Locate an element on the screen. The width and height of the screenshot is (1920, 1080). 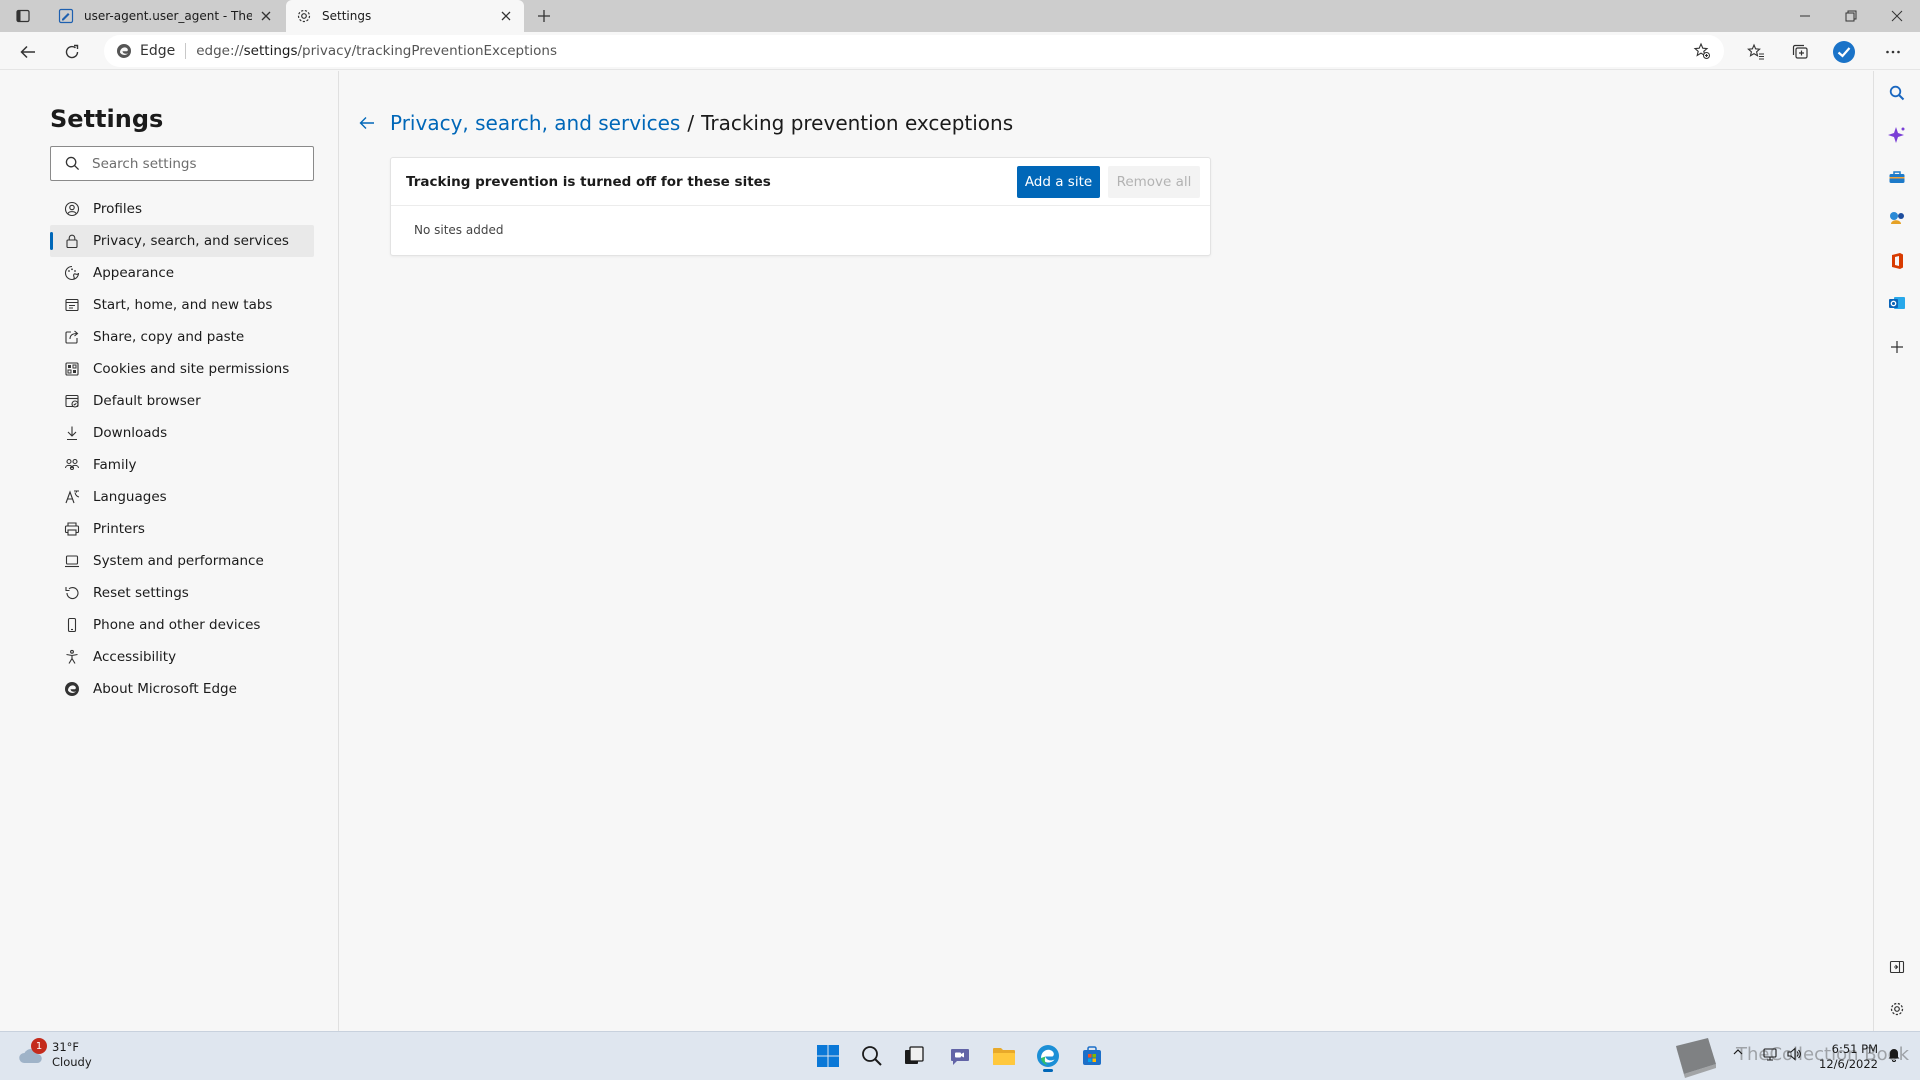
weather-desc: Cloudy is located at coordinates (72, 1062).